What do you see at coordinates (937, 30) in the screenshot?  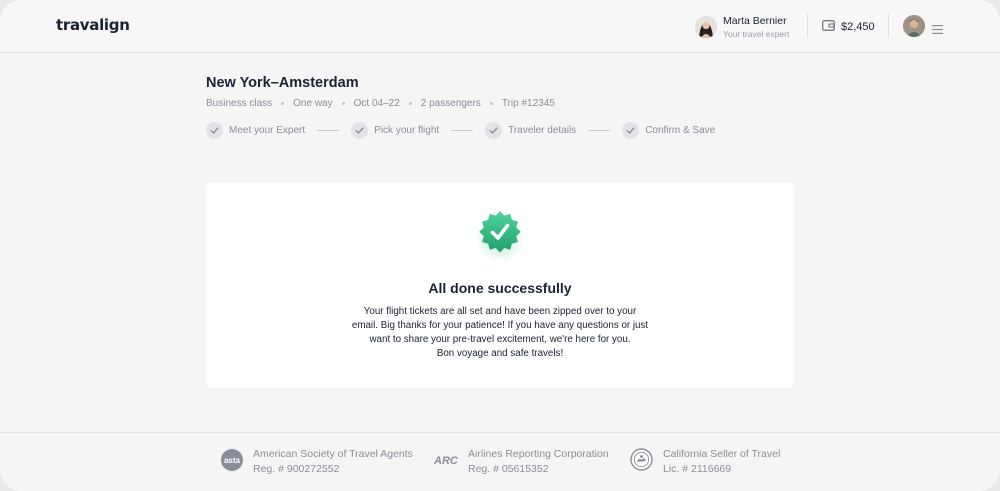 I see `hamburger-menu-icon` at bounding box center [937, 30].